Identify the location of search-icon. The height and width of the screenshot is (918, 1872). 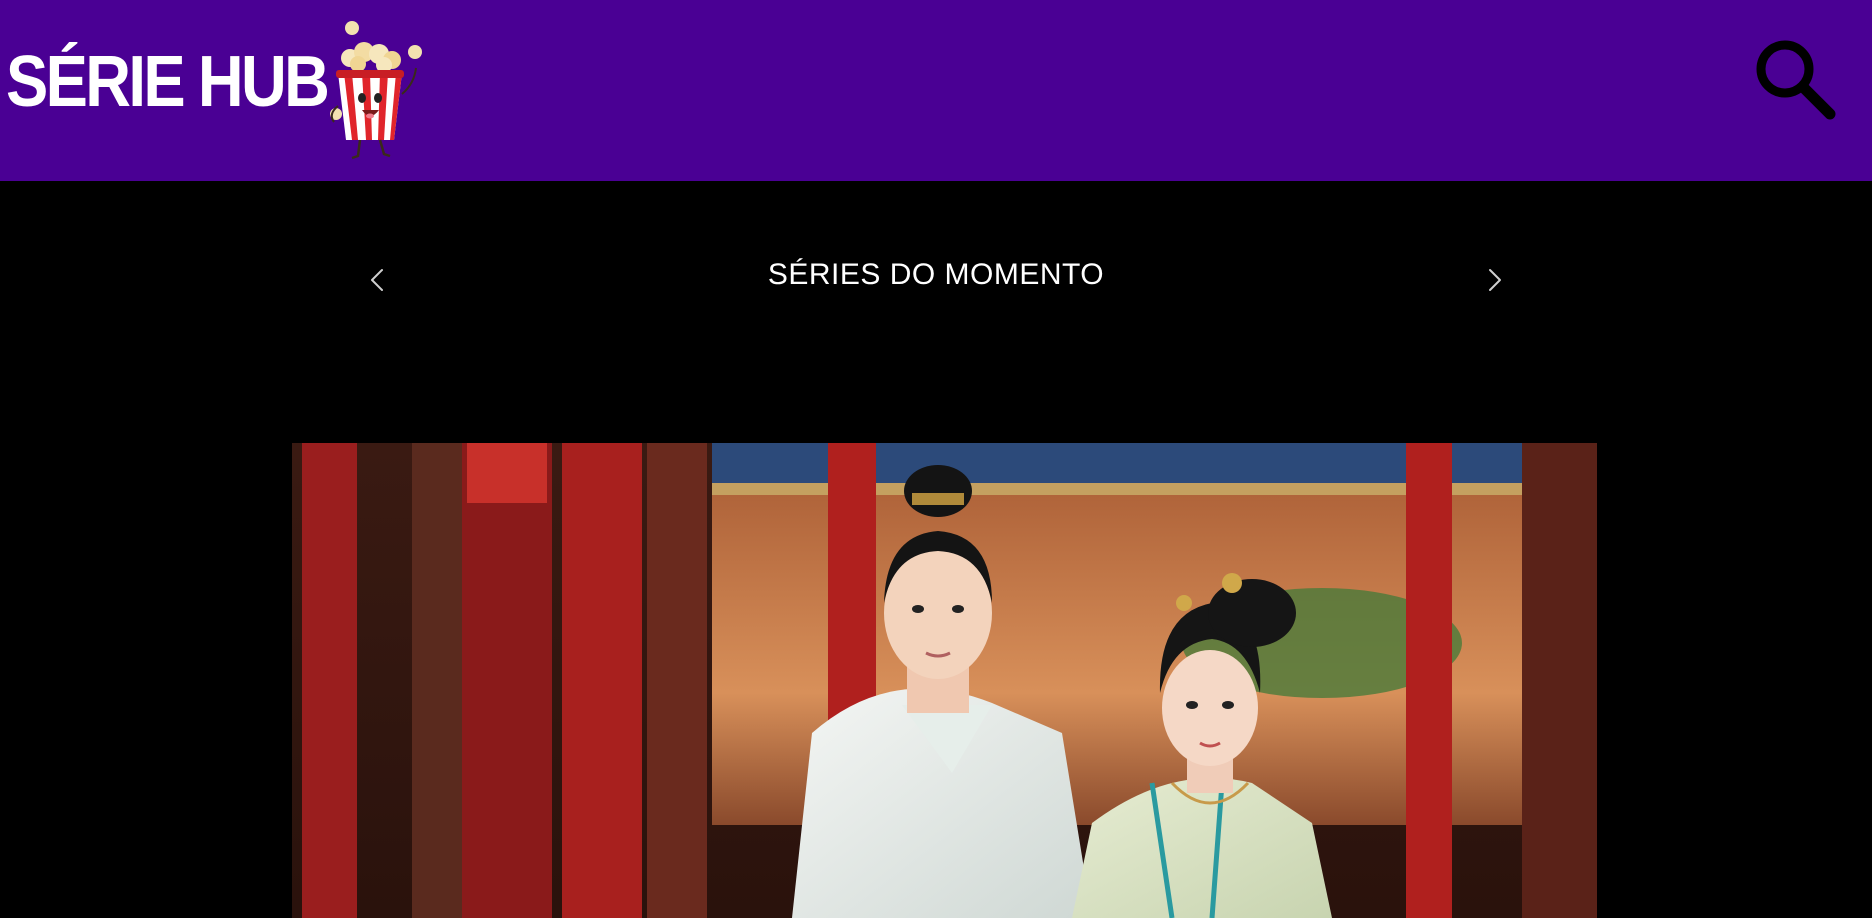
(1795, 79).